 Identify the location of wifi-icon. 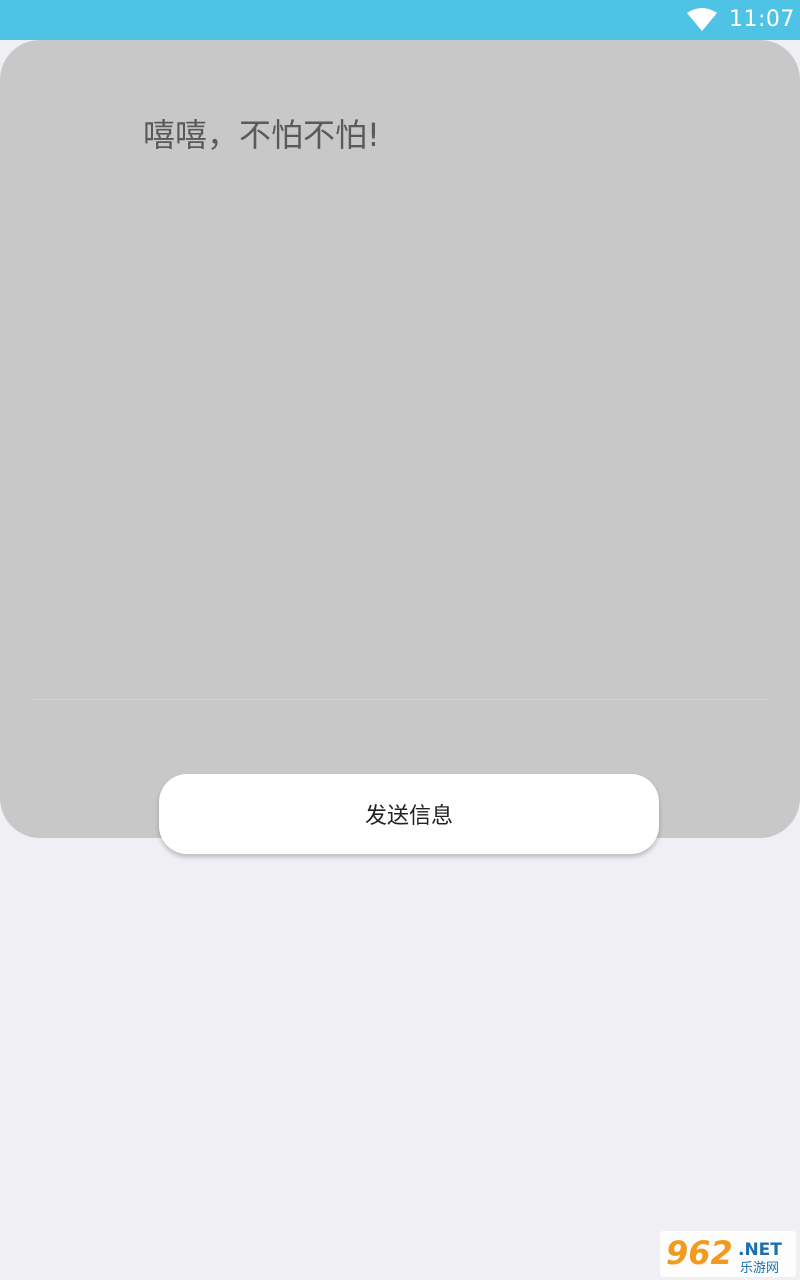
(702, 19).